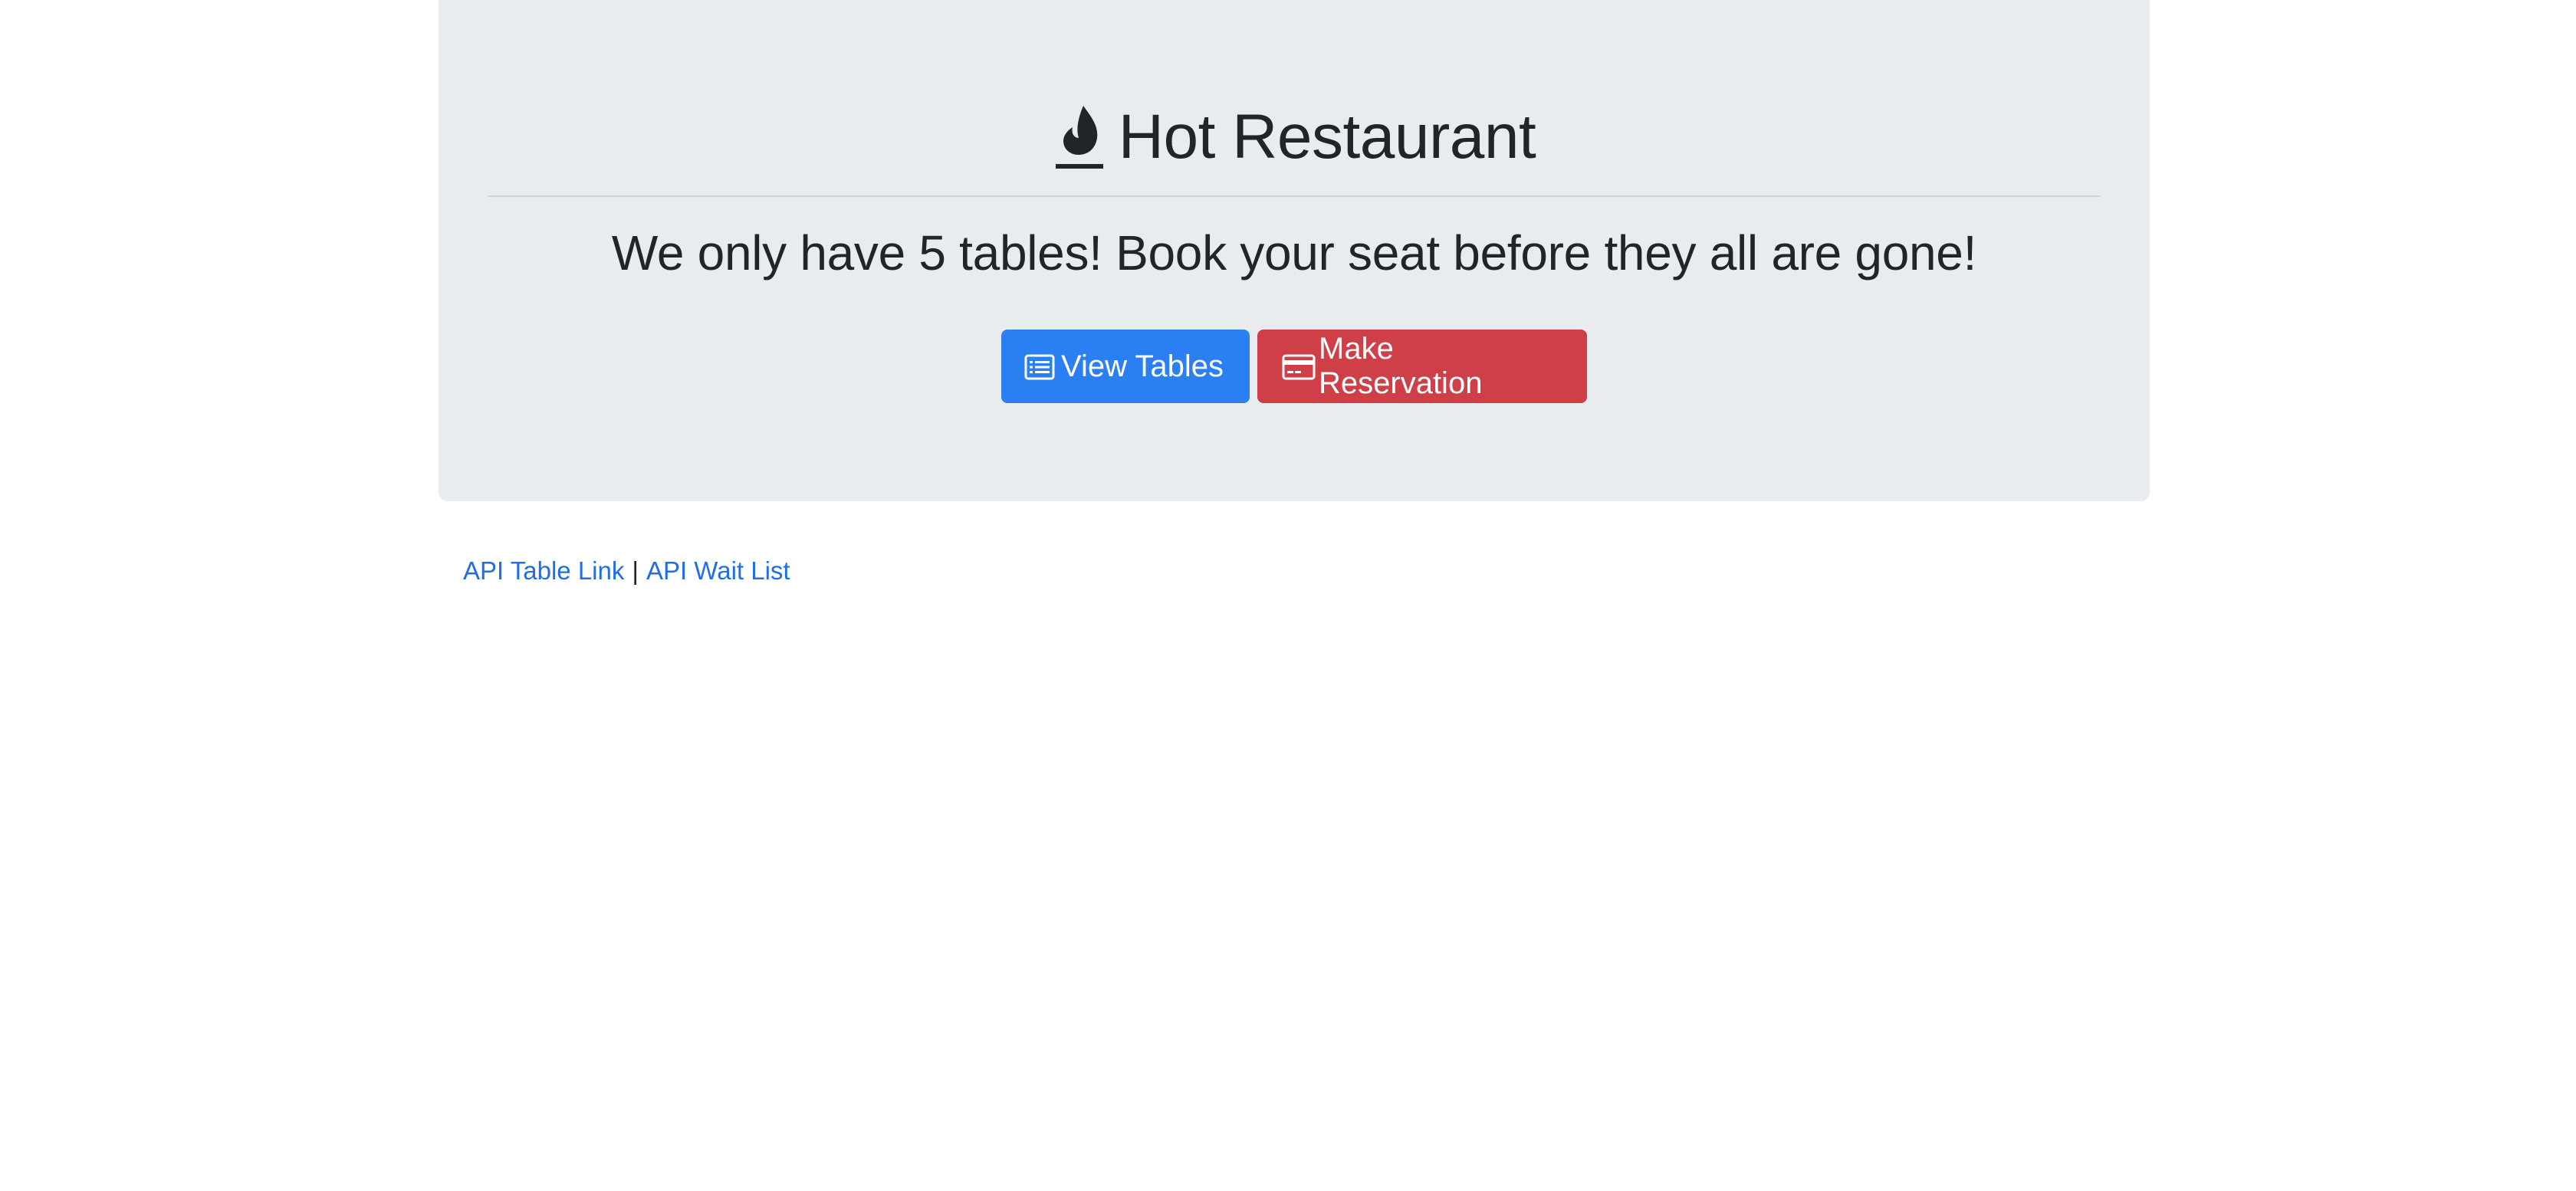 This screenshot has width=2576, height=1191. What do you see at coordinates (1327, 137) in the screenshot?
I see `page-title: Hot Restaurant` at bounding box center [1327, 137].